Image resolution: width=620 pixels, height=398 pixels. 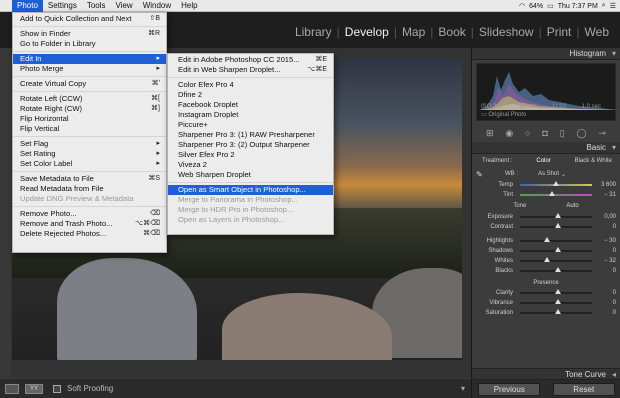 What do you see at coordinates (613, 6) in the screenshot?
I see `notification-icon: ☰` at bounding box center [613, 6].